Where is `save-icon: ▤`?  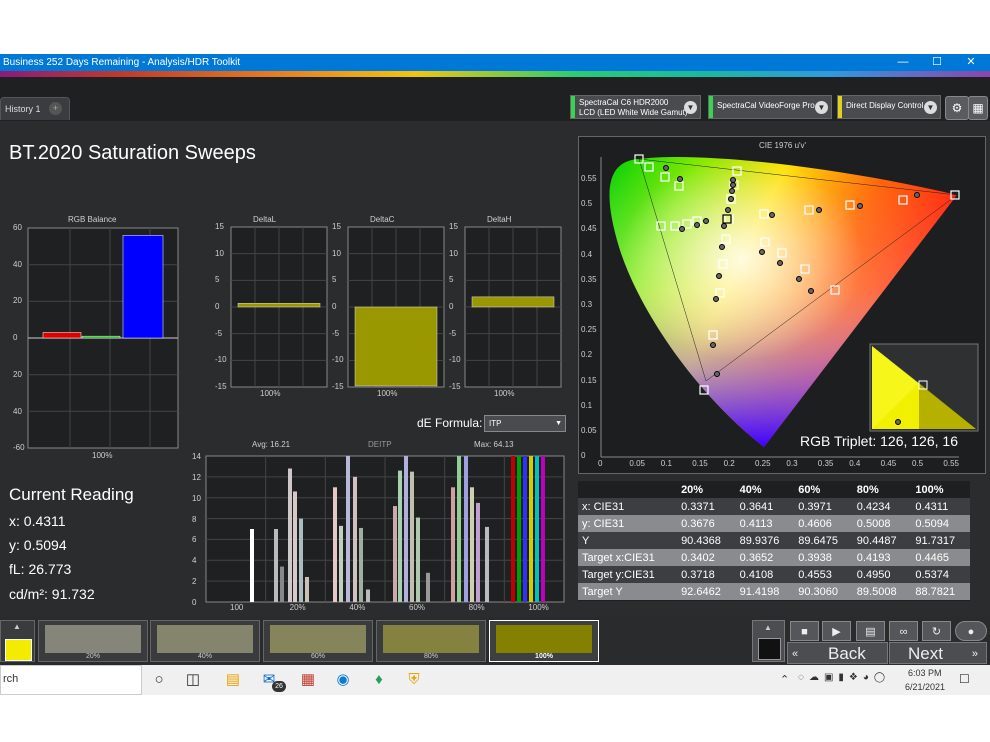 save-icon: ▤ is located at coordinates (870, 631).